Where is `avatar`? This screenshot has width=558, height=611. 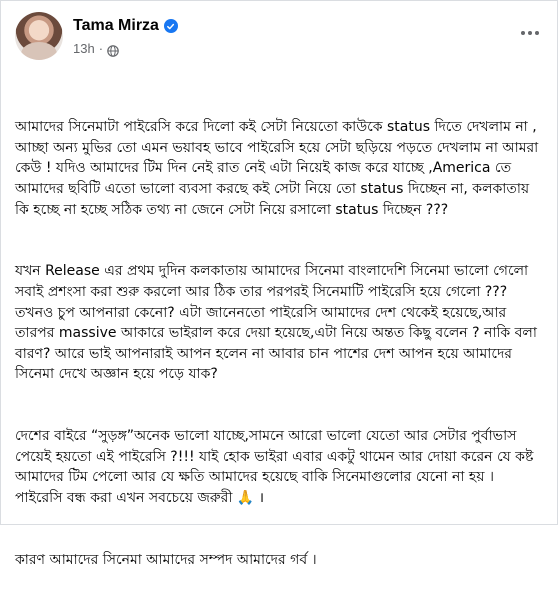 avatar is located at coordinates (39, 36).